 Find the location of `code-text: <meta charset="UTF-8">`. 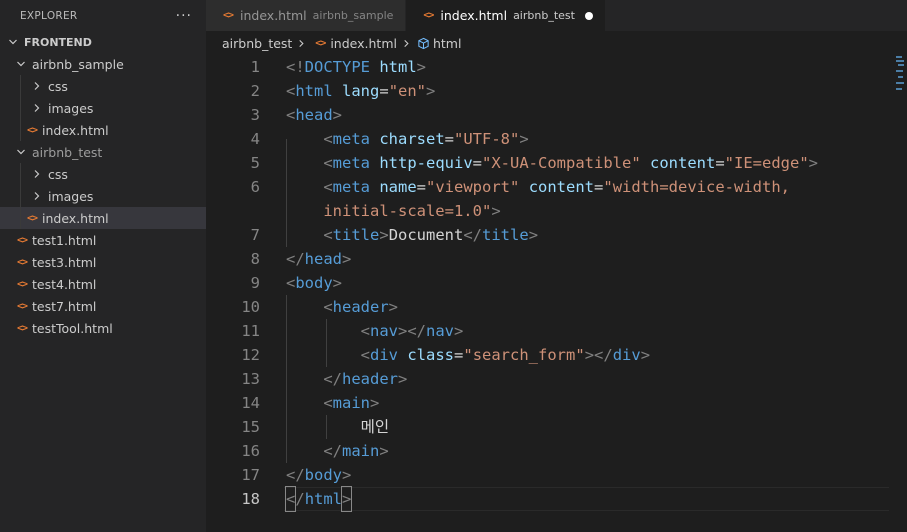

code-text: <meta charset="UTF-8"> is located at coordinates (407, 139).